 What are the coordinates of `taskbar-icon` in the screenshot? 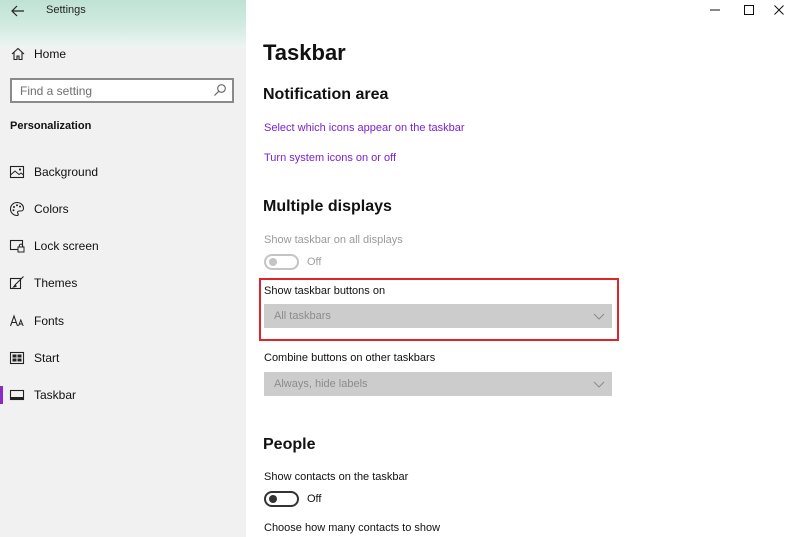 It's located at (17, 395).